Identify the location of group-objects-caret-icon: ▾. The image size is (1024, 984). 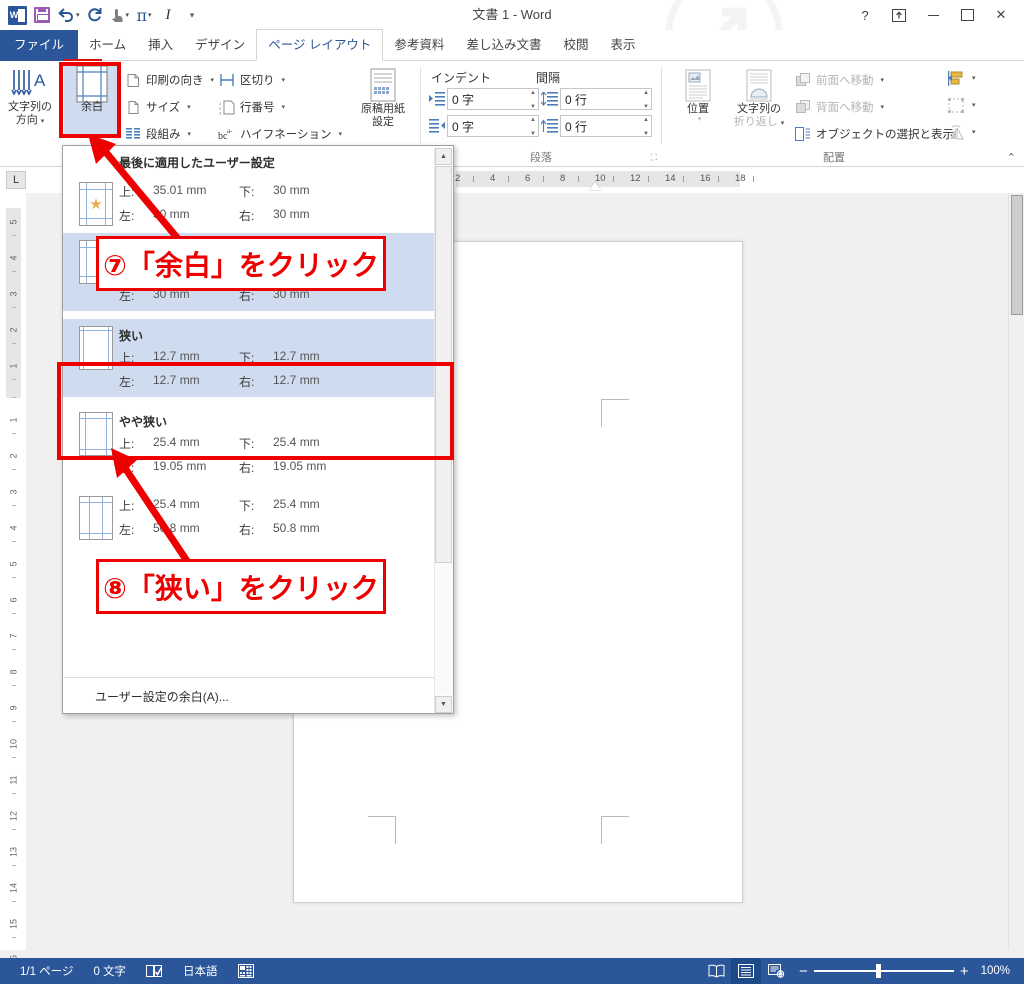
(974, 105).